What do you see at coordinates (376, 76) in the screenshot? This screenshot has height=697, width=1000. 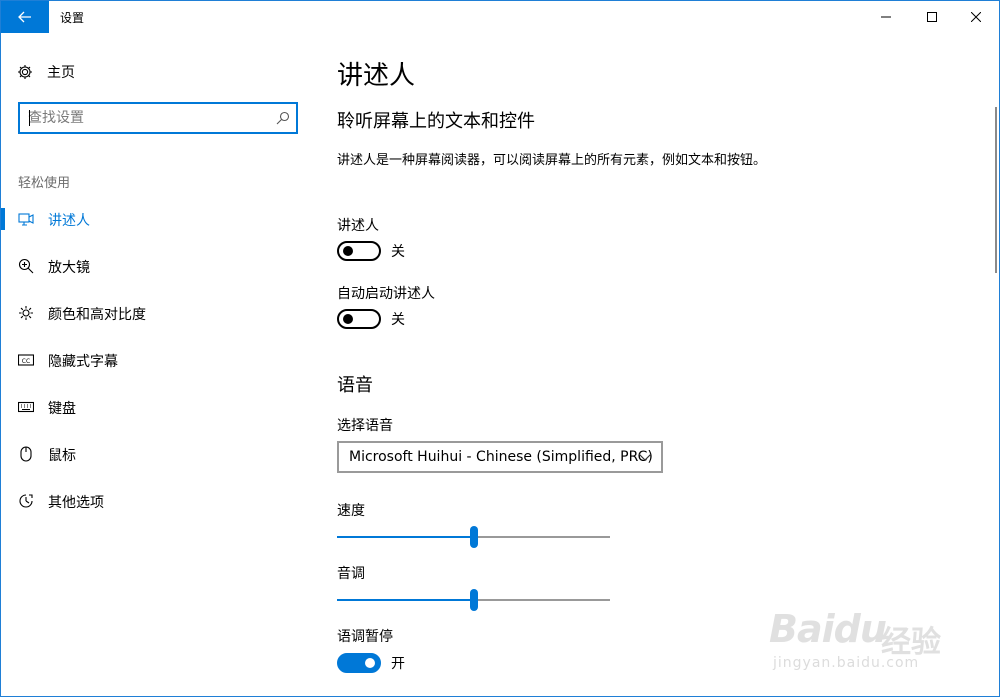 I see `page-title: 讲述人` at bounding box center [376, 76].